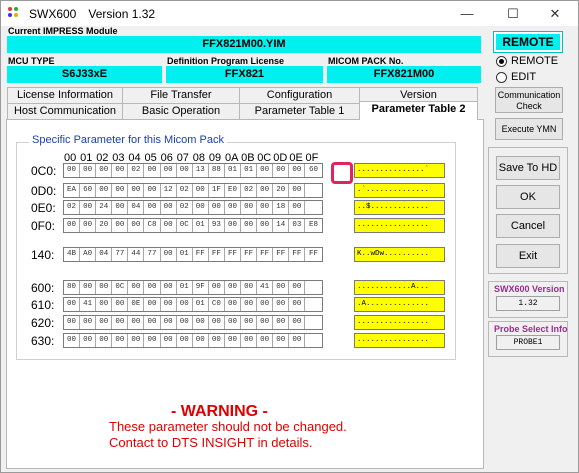  I want to click on hex-cell: 1F, so click(217, 190).